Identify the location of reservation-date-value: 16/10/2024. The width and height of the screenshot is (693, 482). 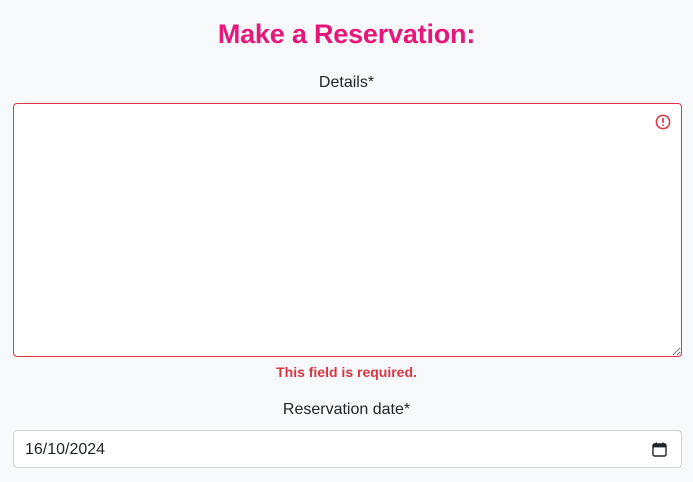
(65, 450).